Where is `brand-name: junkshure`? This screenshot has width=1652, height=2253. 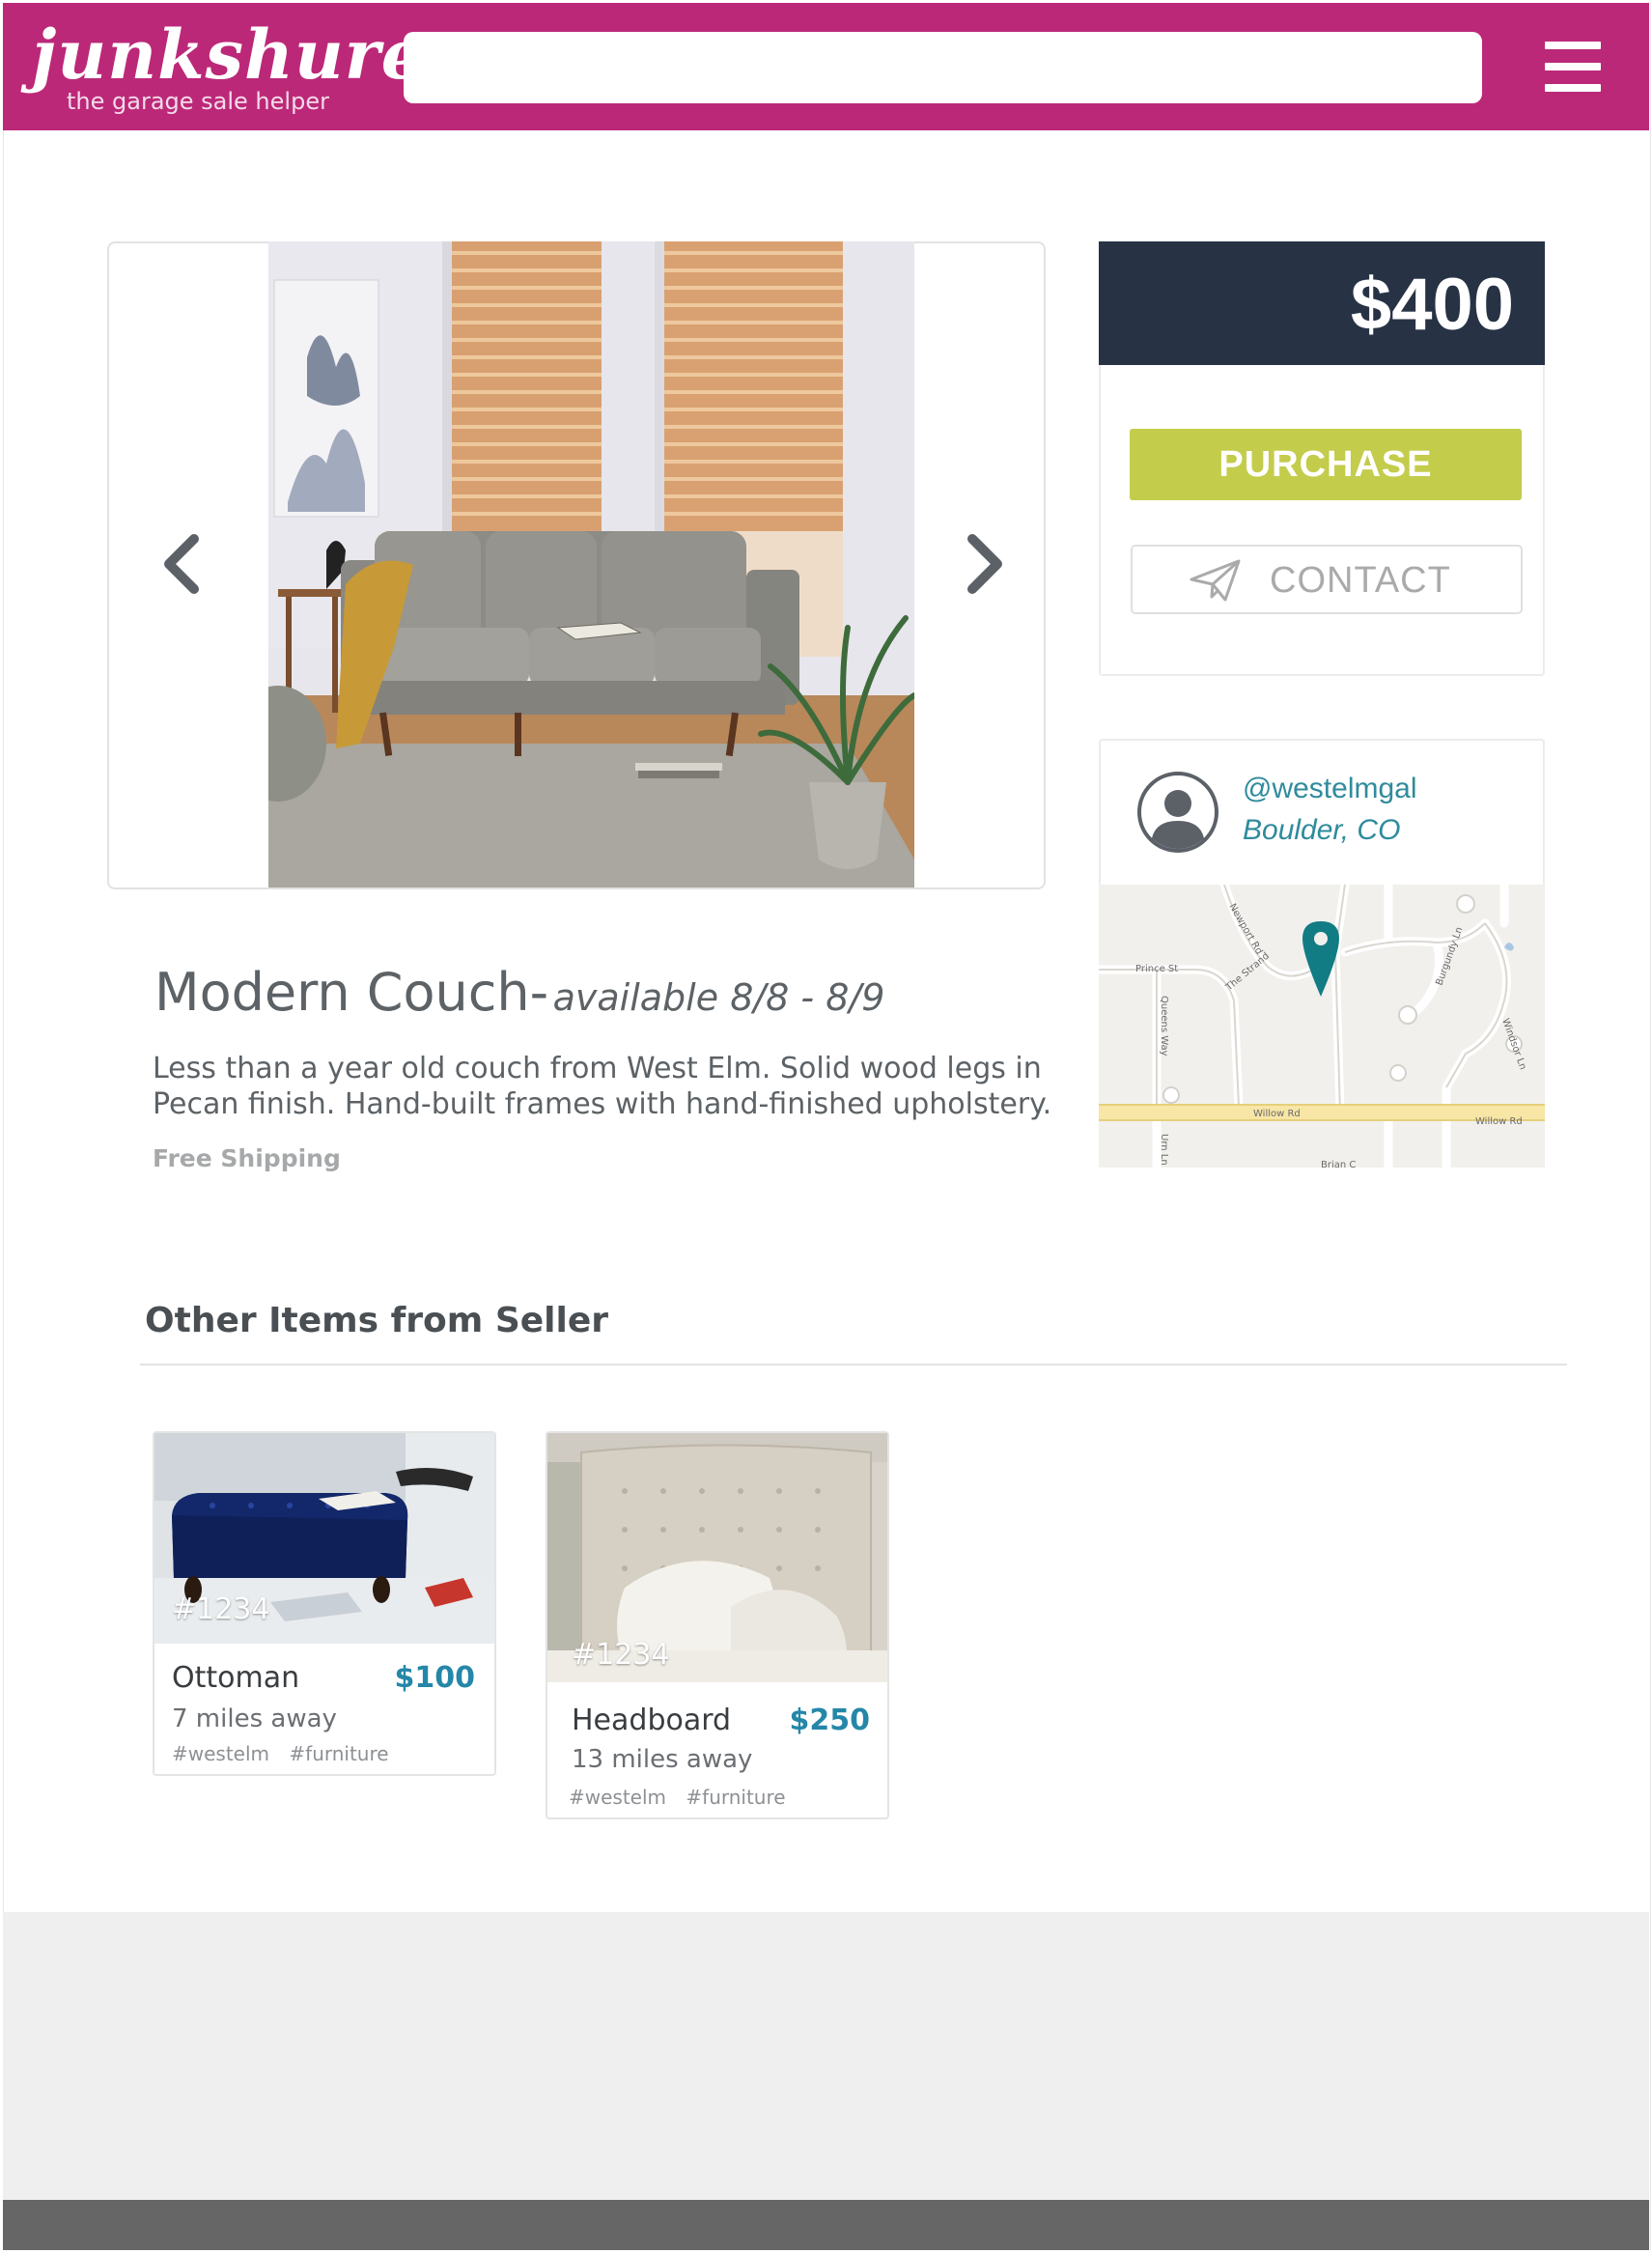 brand-name: junkshure is located at coordinates (229, 54).